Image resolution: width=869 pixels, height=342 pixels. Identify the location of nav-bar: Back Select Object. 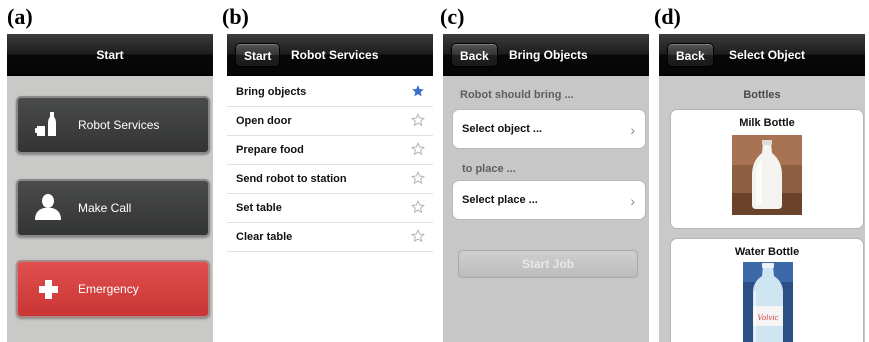
(762, 55).